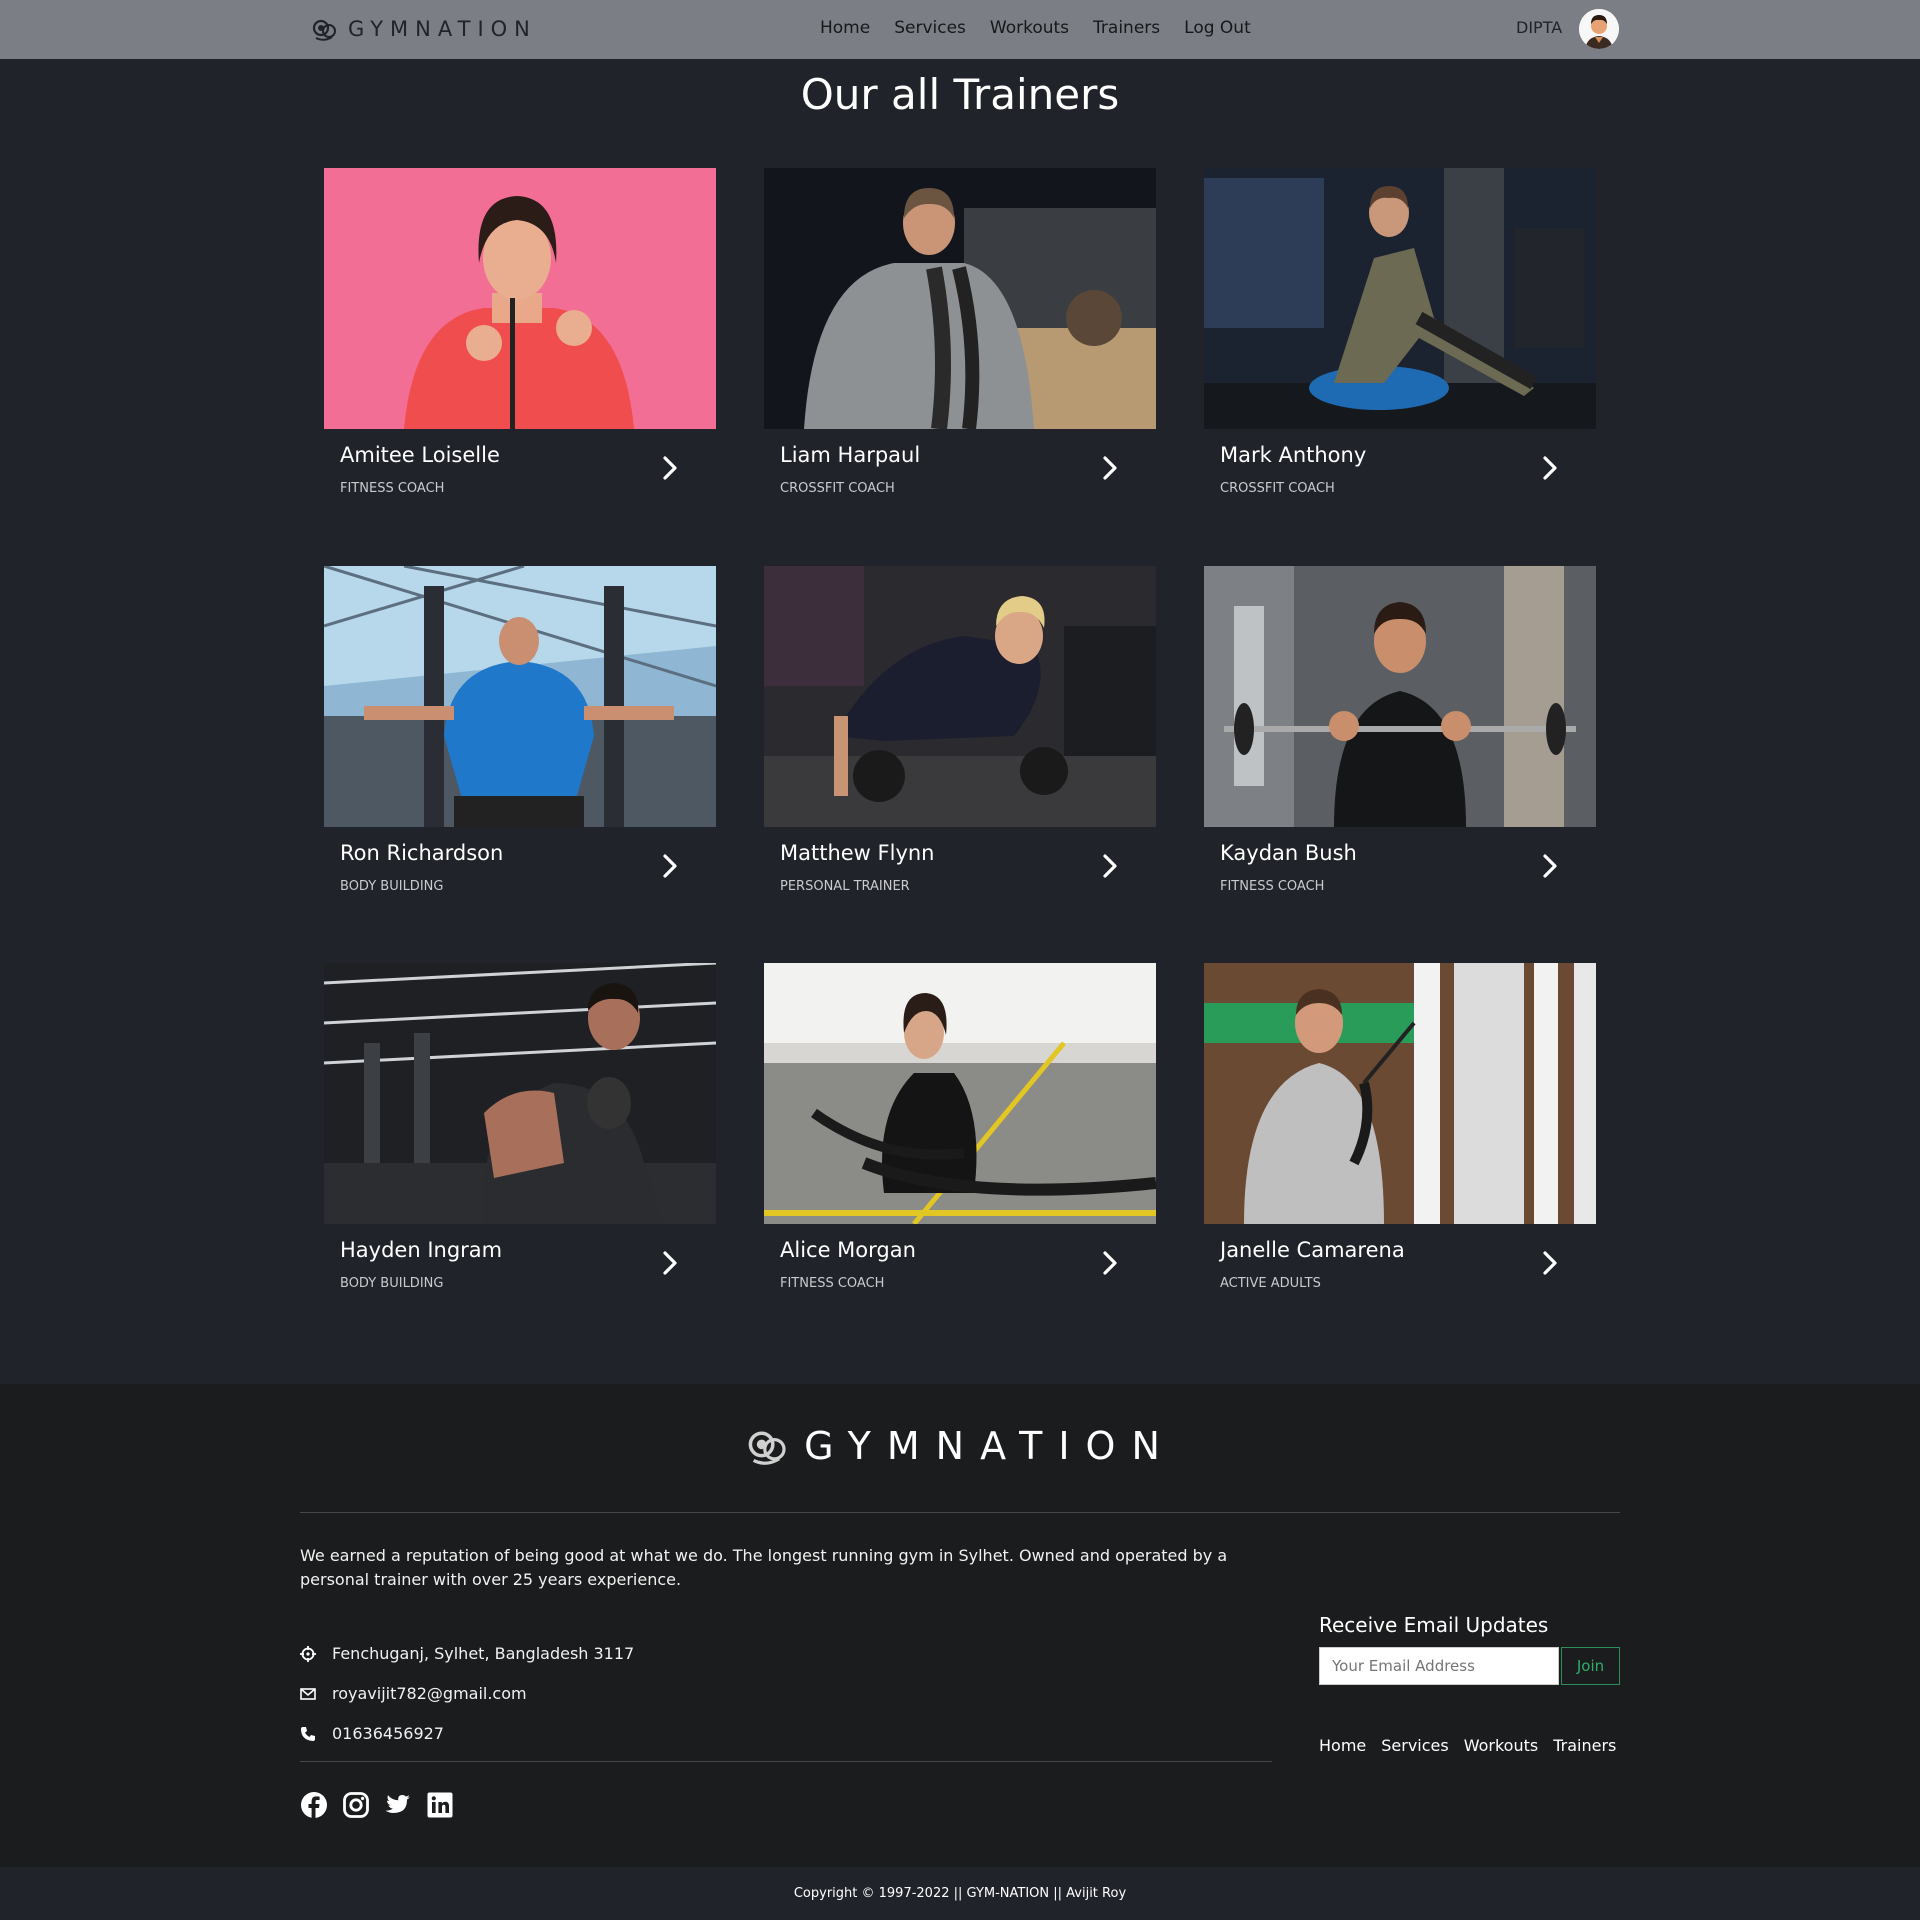  I want to click on instagram-icon, so click(356, 1805).